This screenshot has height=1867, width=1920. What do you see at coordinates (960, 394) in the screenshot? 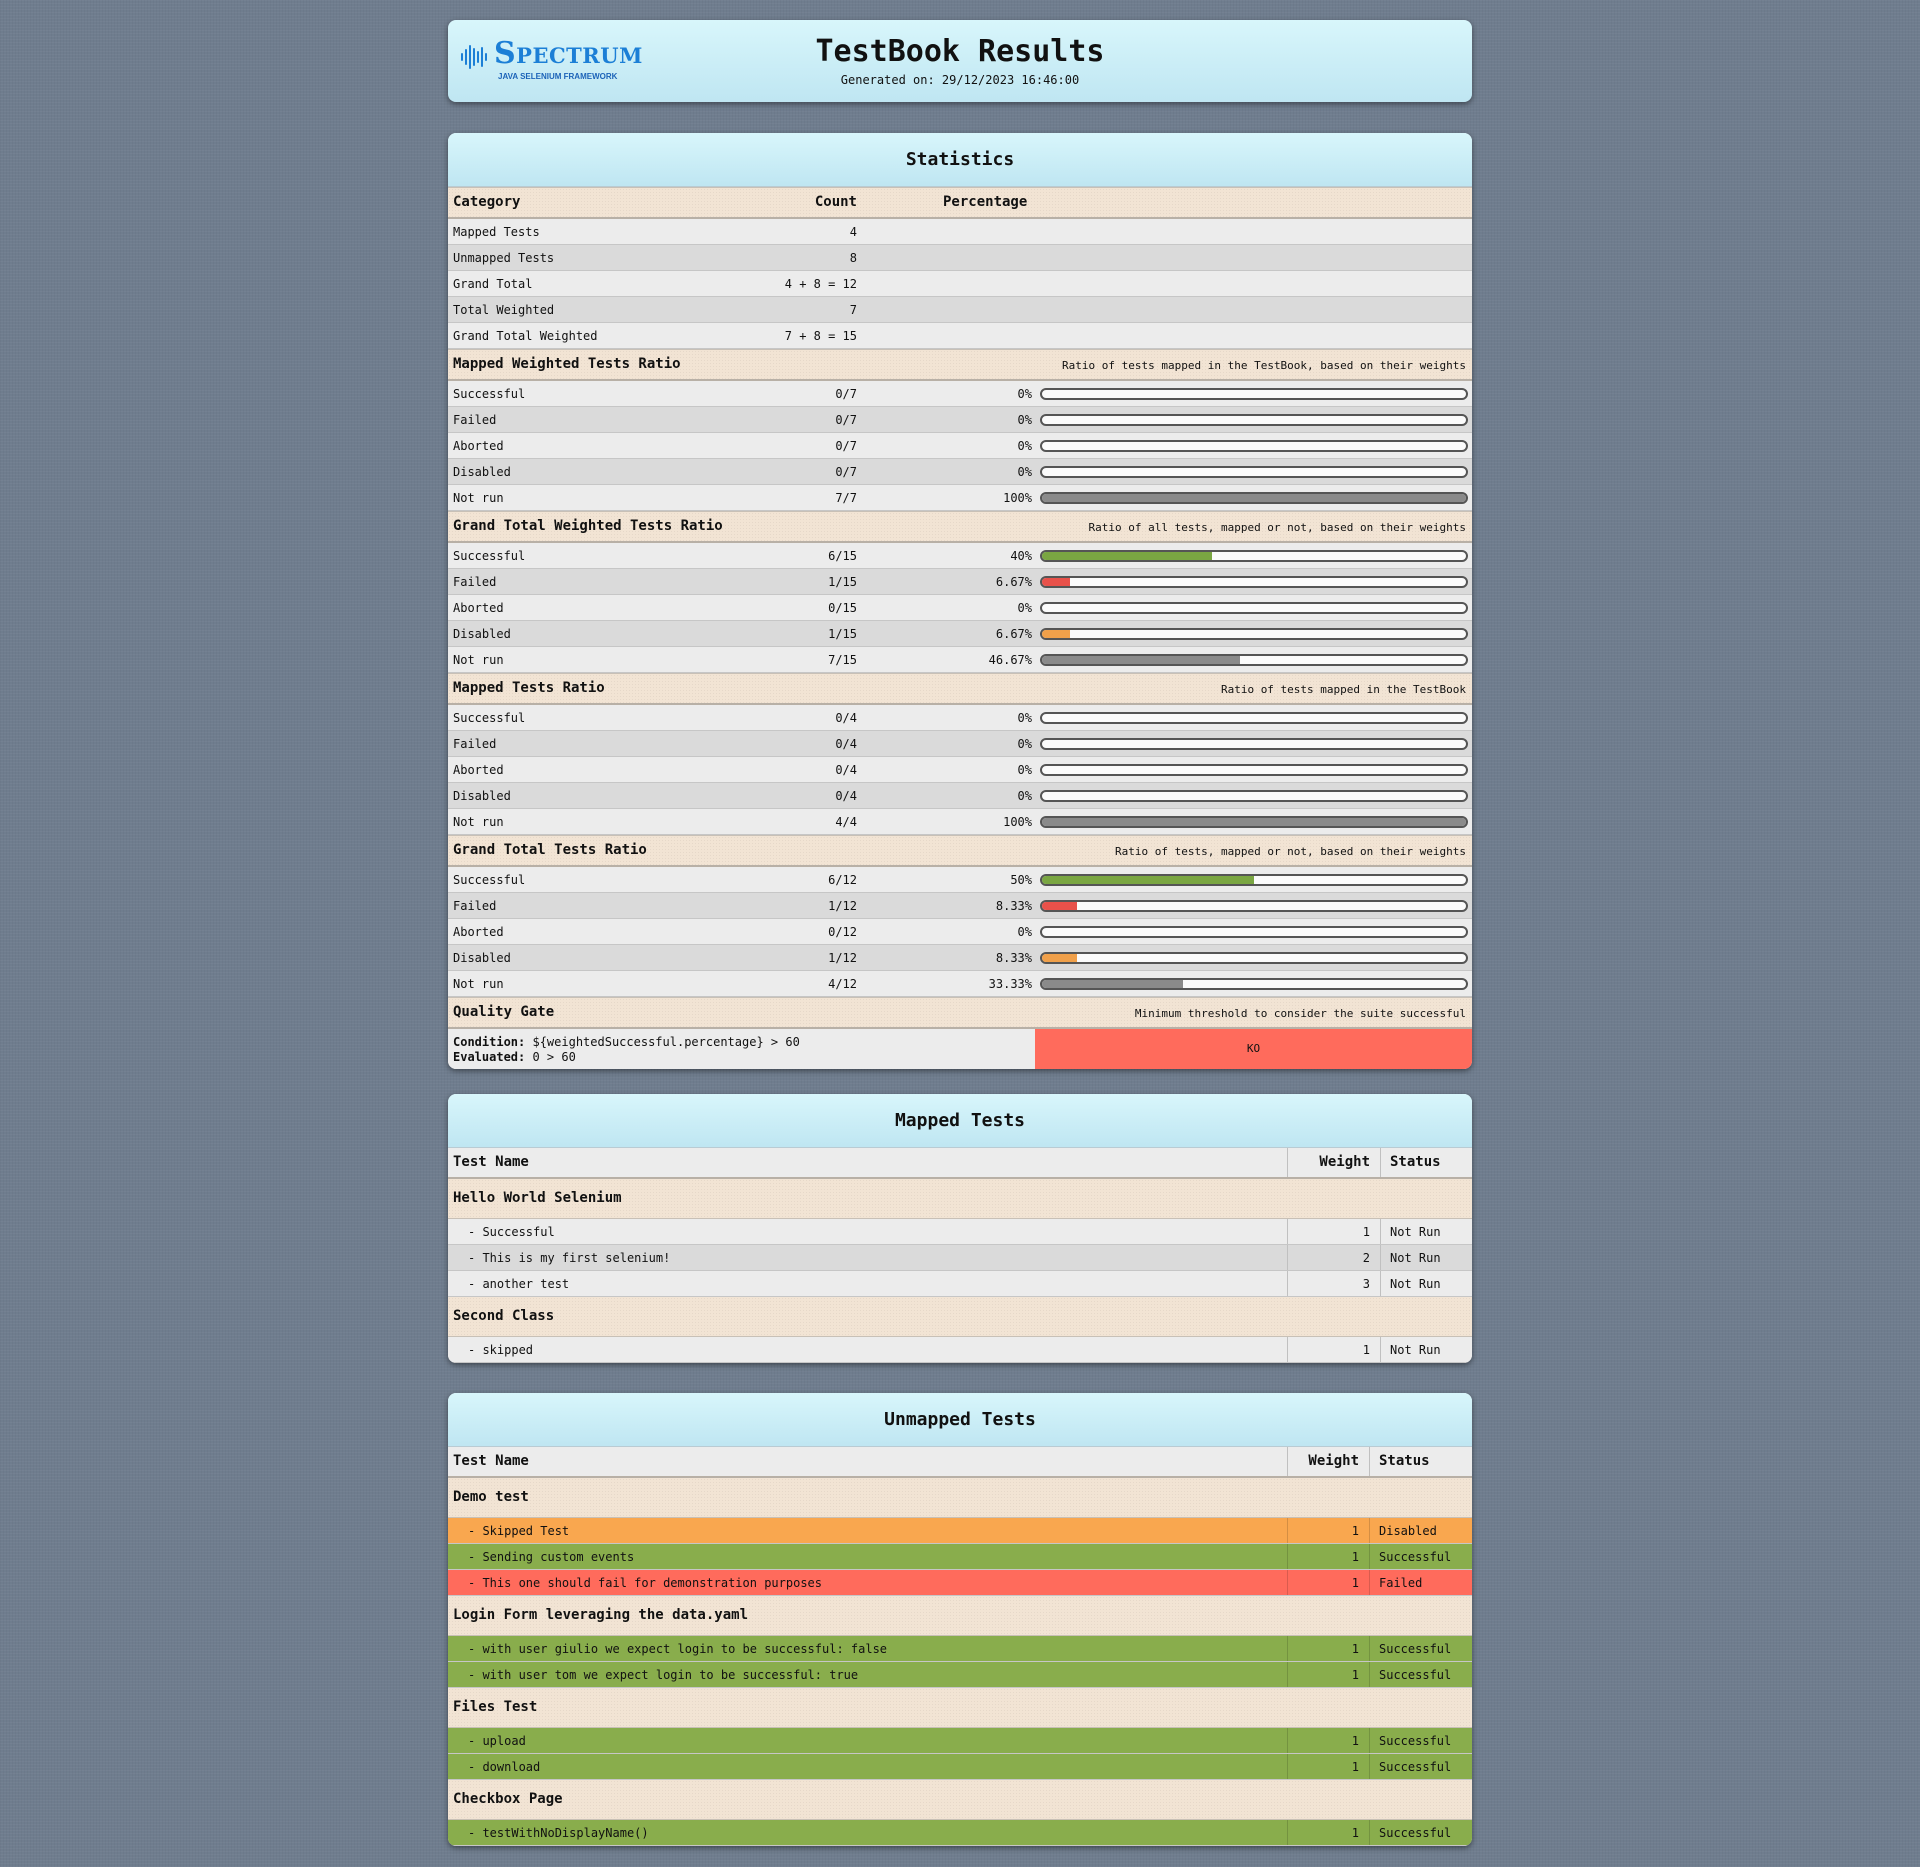
I see `ratio-row: Successful 0/7 0%` at bounding box center [960, 394].